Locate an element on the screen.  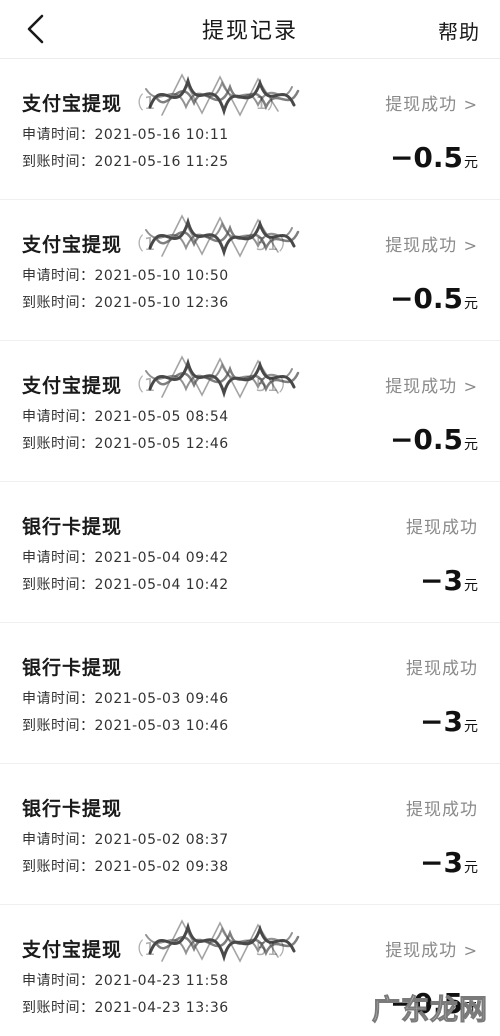
apply-time-value: 2021-05-10 10:50 is located at coordinates (161, 276).